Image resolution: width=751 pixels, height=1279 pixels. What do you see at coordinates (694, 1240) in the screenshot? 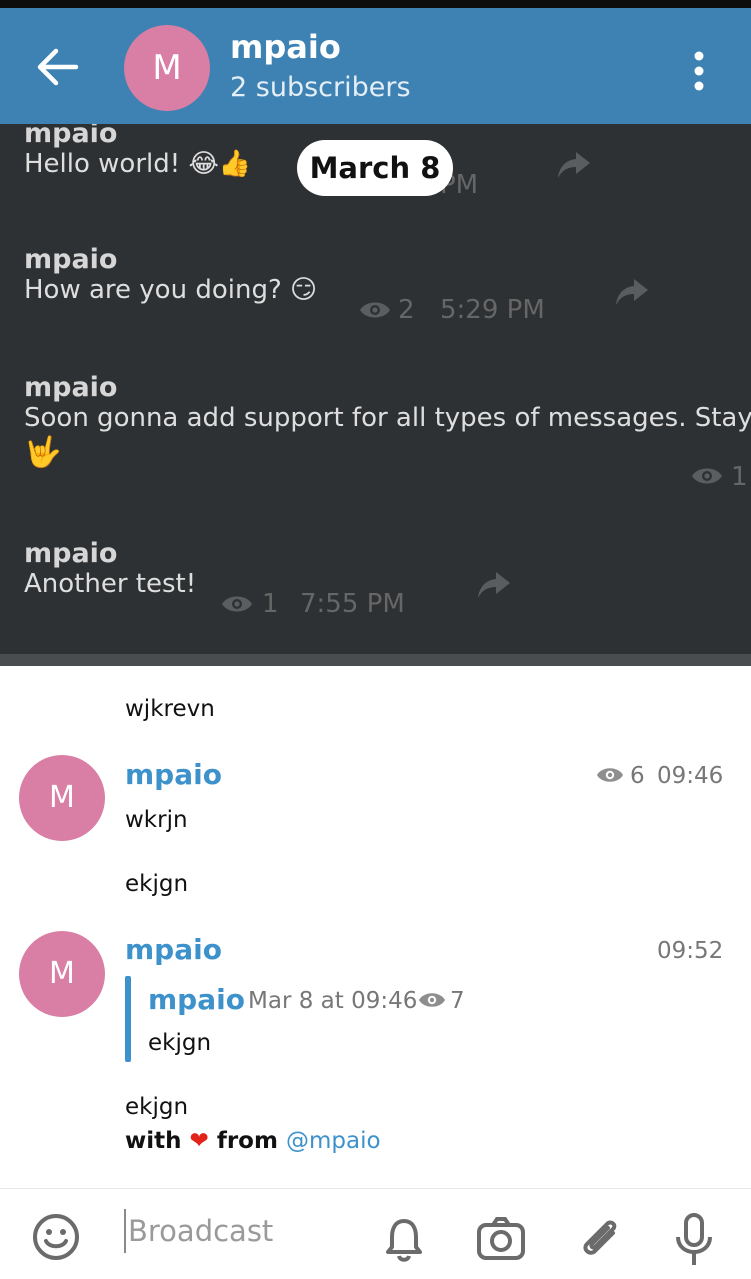
I see `microphone-icon` at bounding box center [694, 1240].